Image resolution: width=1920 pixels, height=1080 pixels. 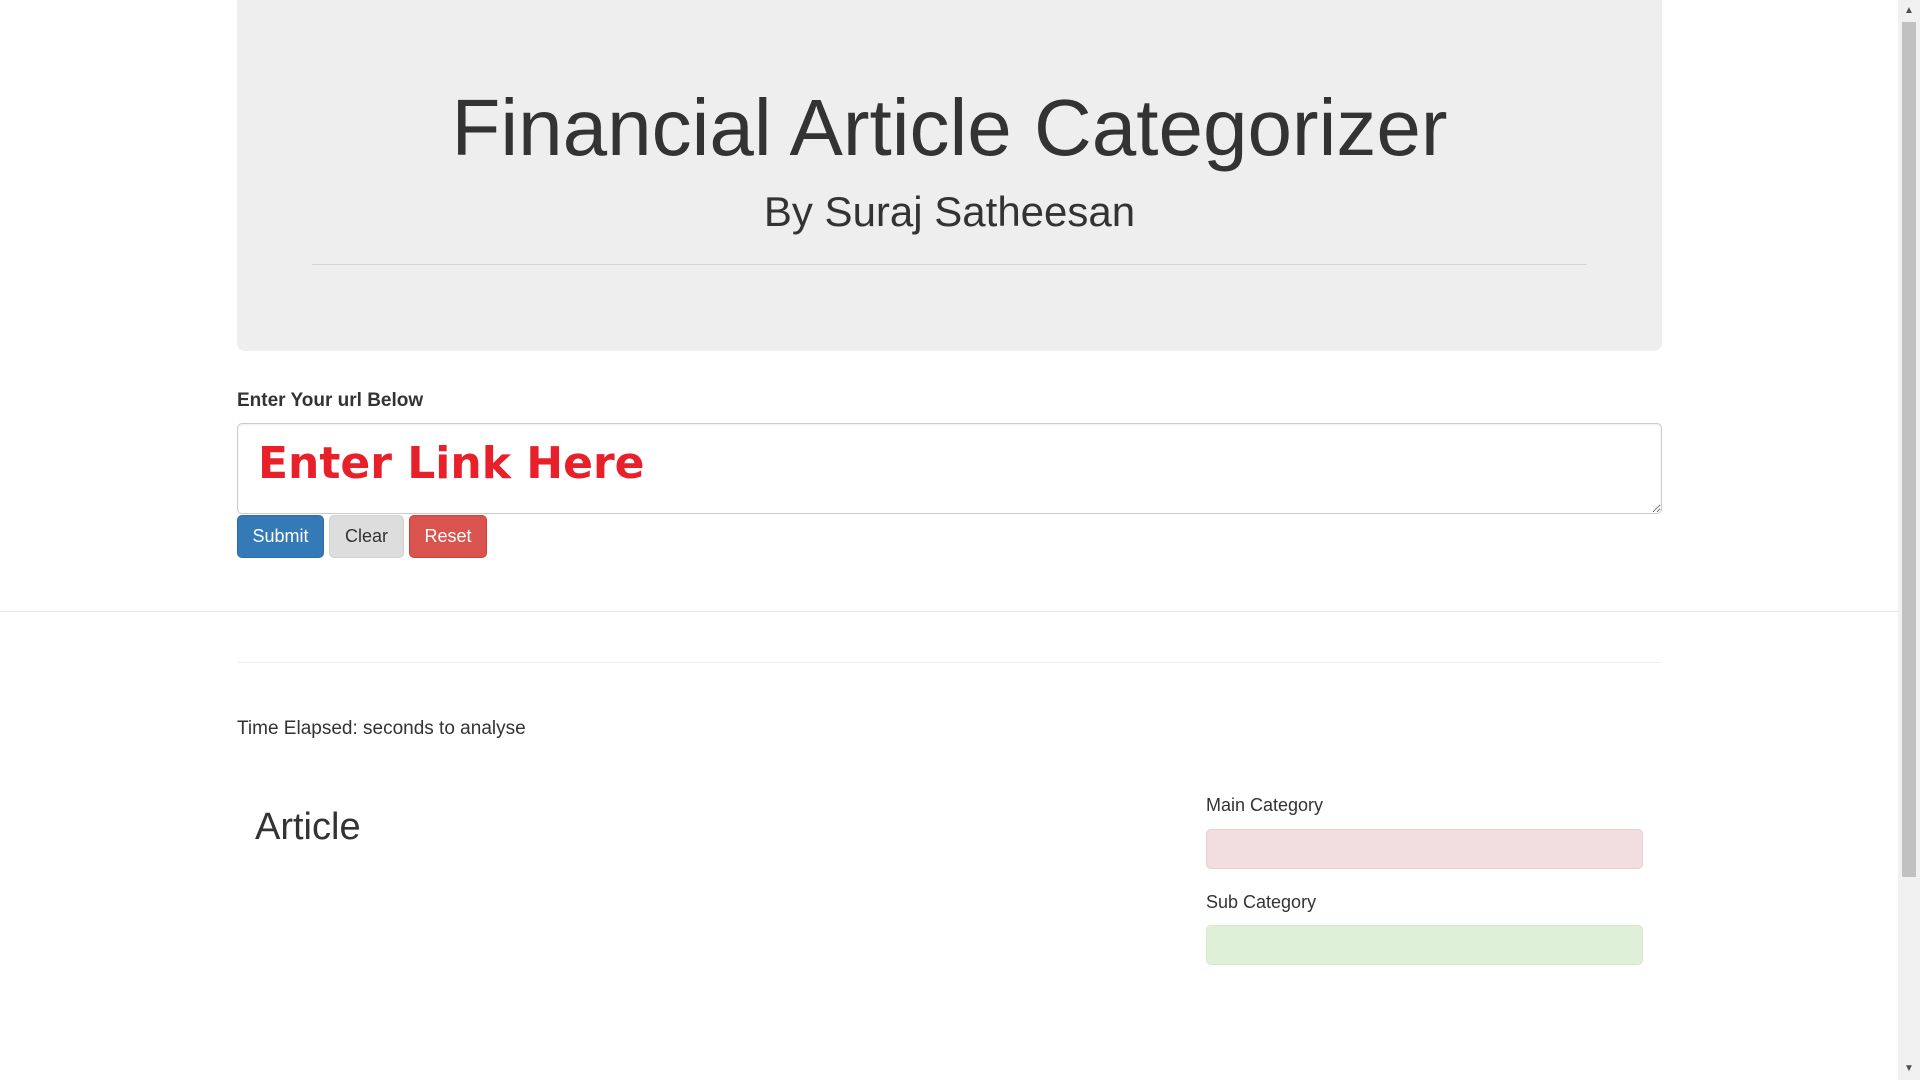 What do you see at coordinates (1909, 11) in the screenshot?
I see `triangle-up-icon: ▲` at bounding box center [1909, 11].